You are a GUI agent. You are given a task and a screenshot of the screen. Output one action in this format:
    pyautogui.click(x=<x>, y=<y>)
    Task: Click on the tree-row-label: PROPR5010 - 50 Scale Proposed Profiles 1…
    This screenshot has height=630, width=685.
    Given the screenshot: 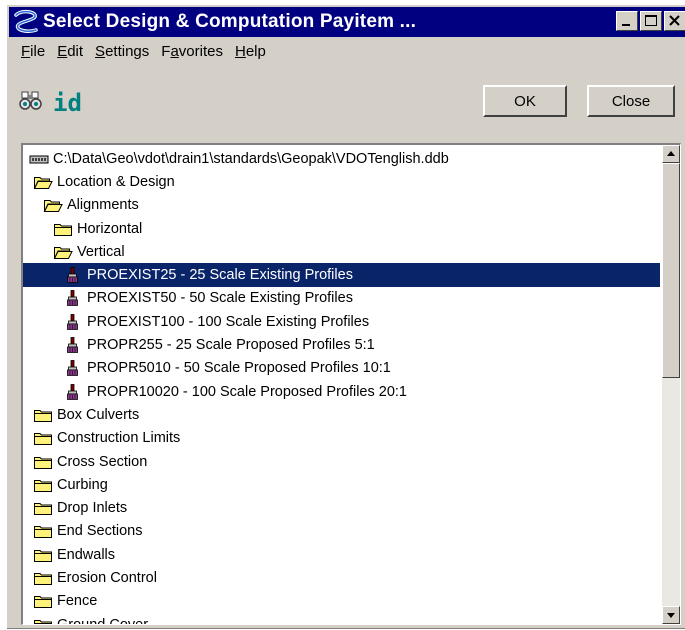 What is the action you would take?
    pyautogui.click(x=239, y=368)
    